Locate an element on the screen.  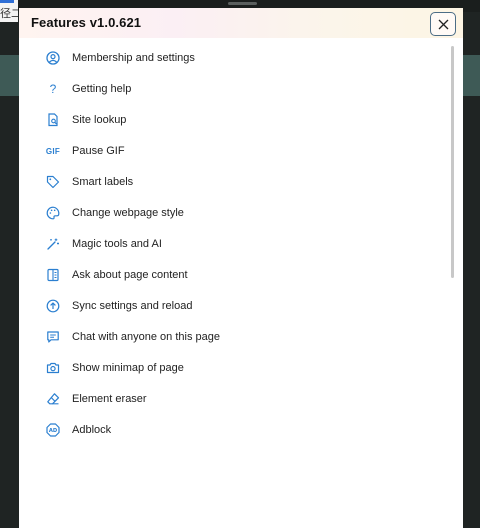
menu-item-label: Pause GIF is located at coordinates (98, 151).